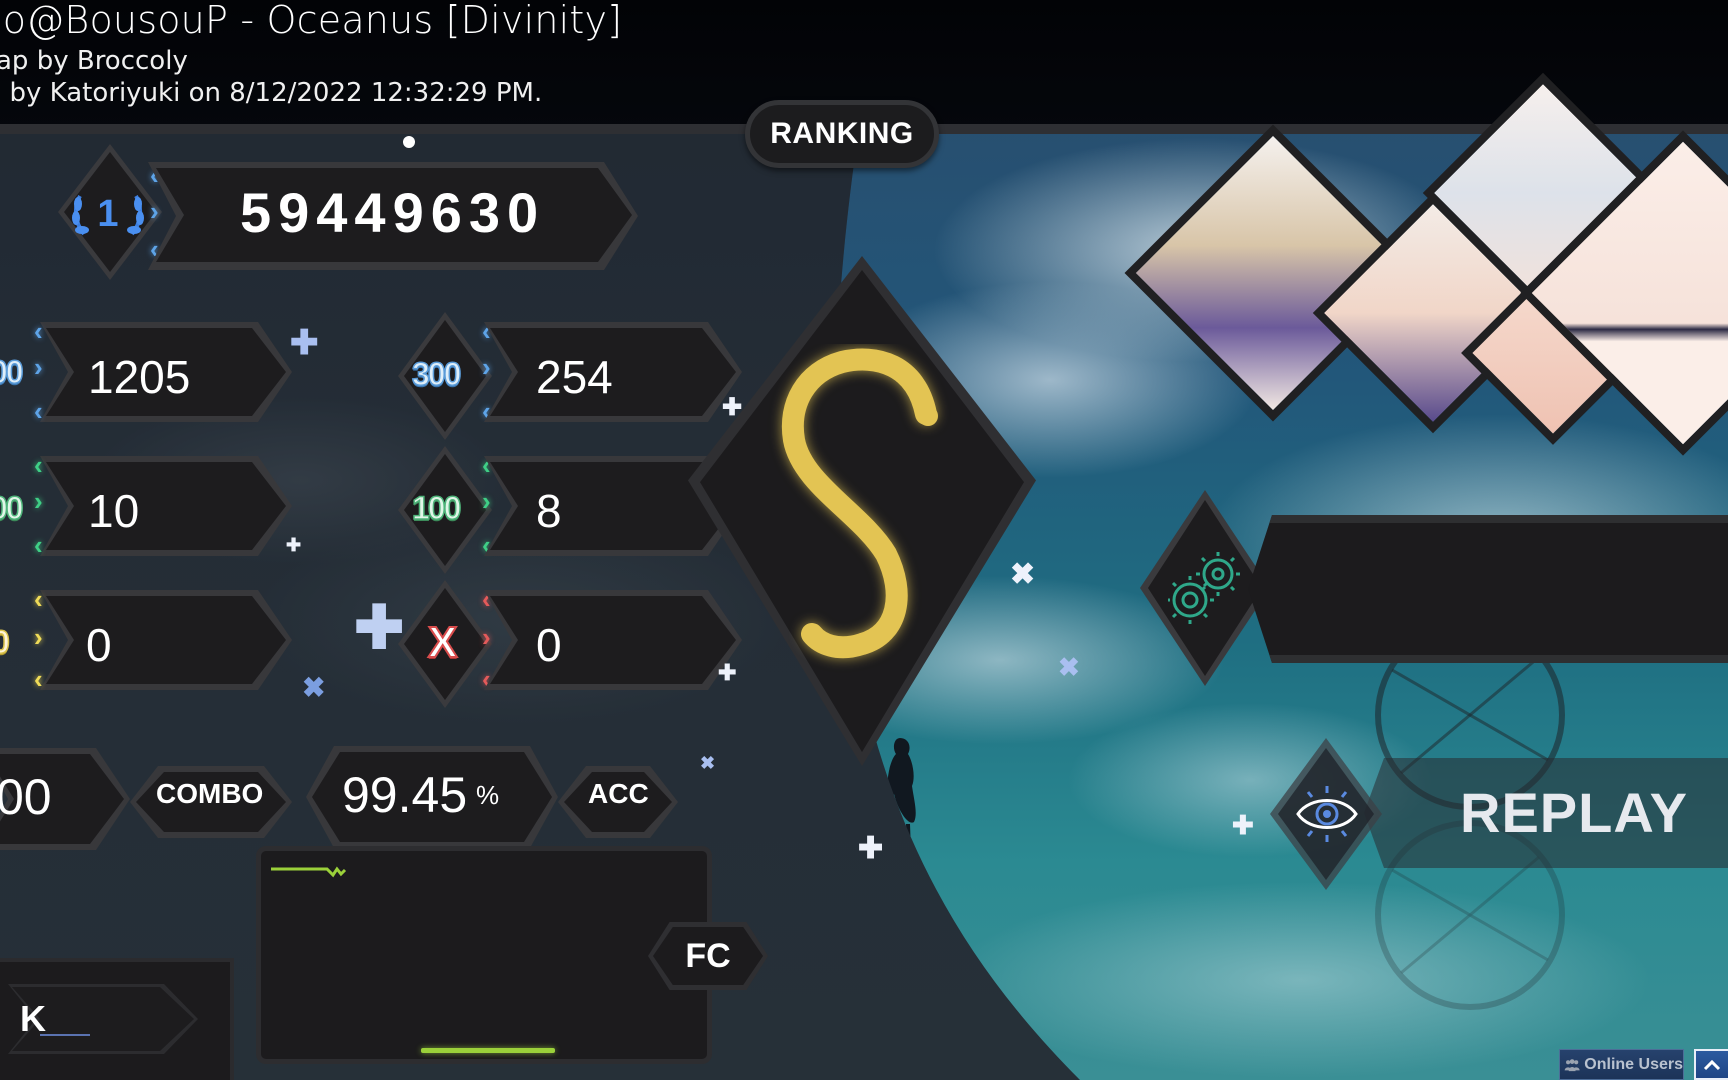  What do you see at coordinates (859, 503) in the screenshot?
I see `grade-s-icon` at bounding box center [859, 503].